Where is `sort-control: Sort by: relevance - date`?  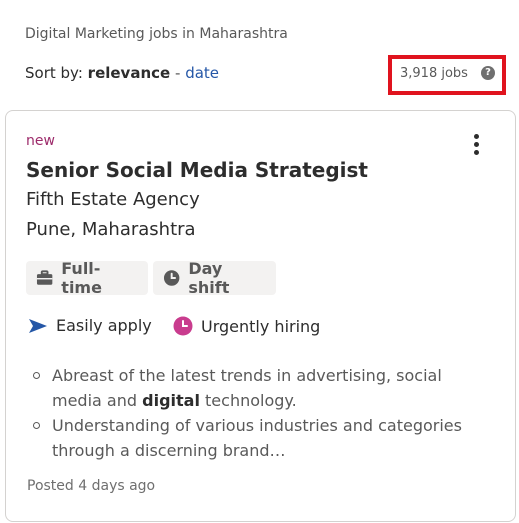
sort-control: Sort by: relevance - date is located at coordinates (122, 73).